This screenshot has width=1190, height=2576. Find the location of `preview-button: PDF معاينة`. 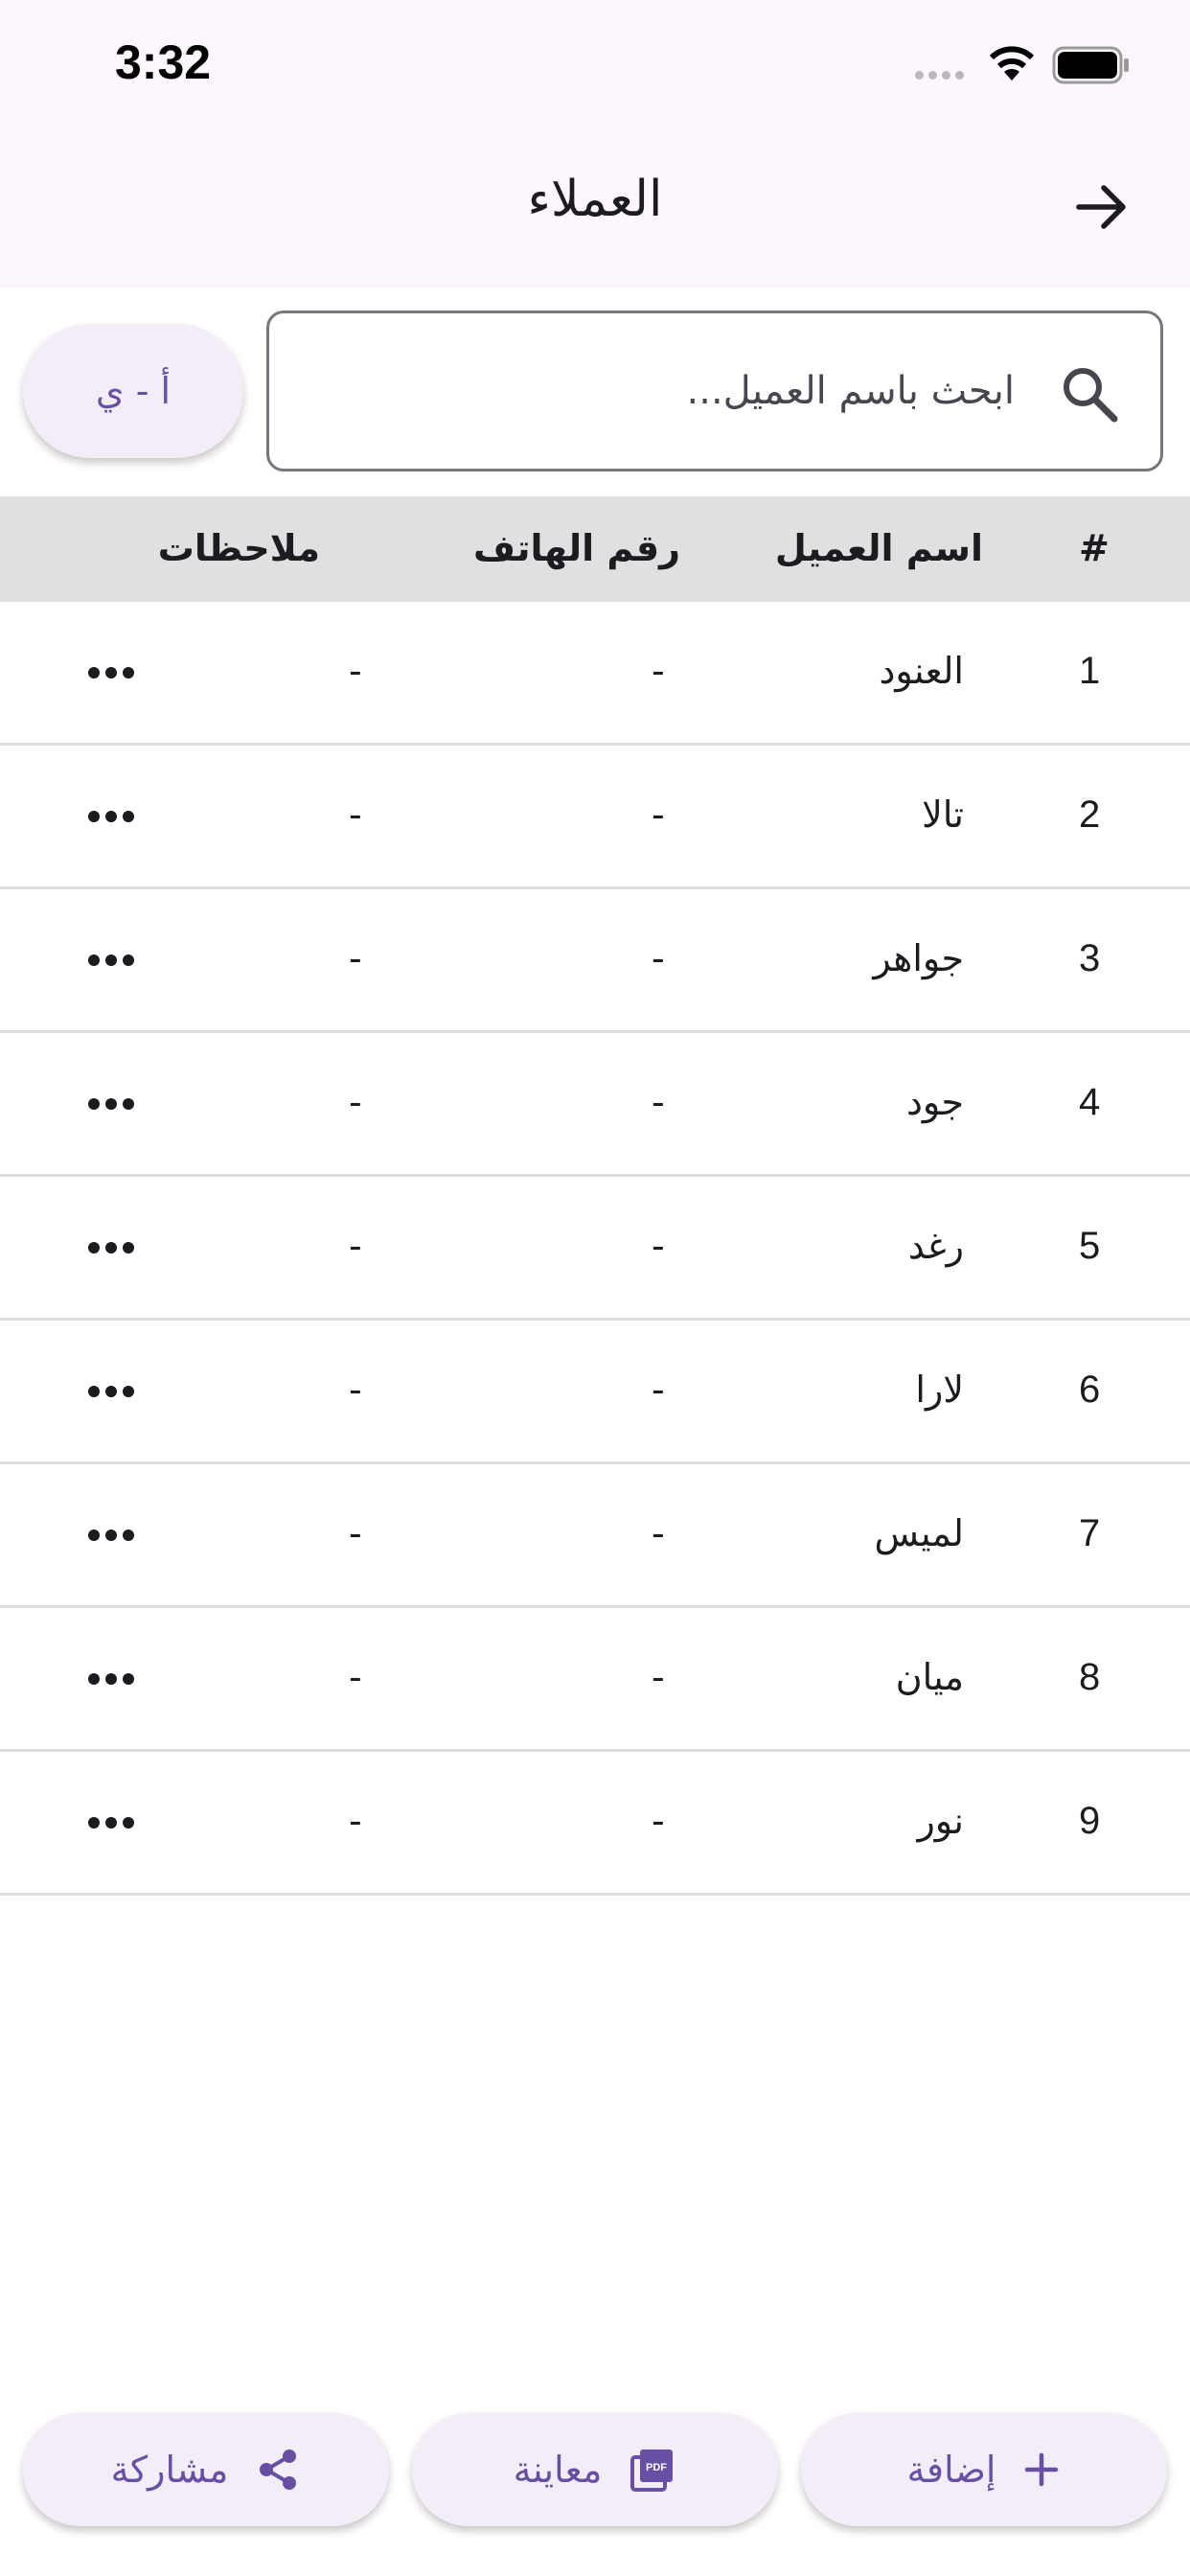

preview-button: PDF معاينة is located at coordinates (595, 2469).